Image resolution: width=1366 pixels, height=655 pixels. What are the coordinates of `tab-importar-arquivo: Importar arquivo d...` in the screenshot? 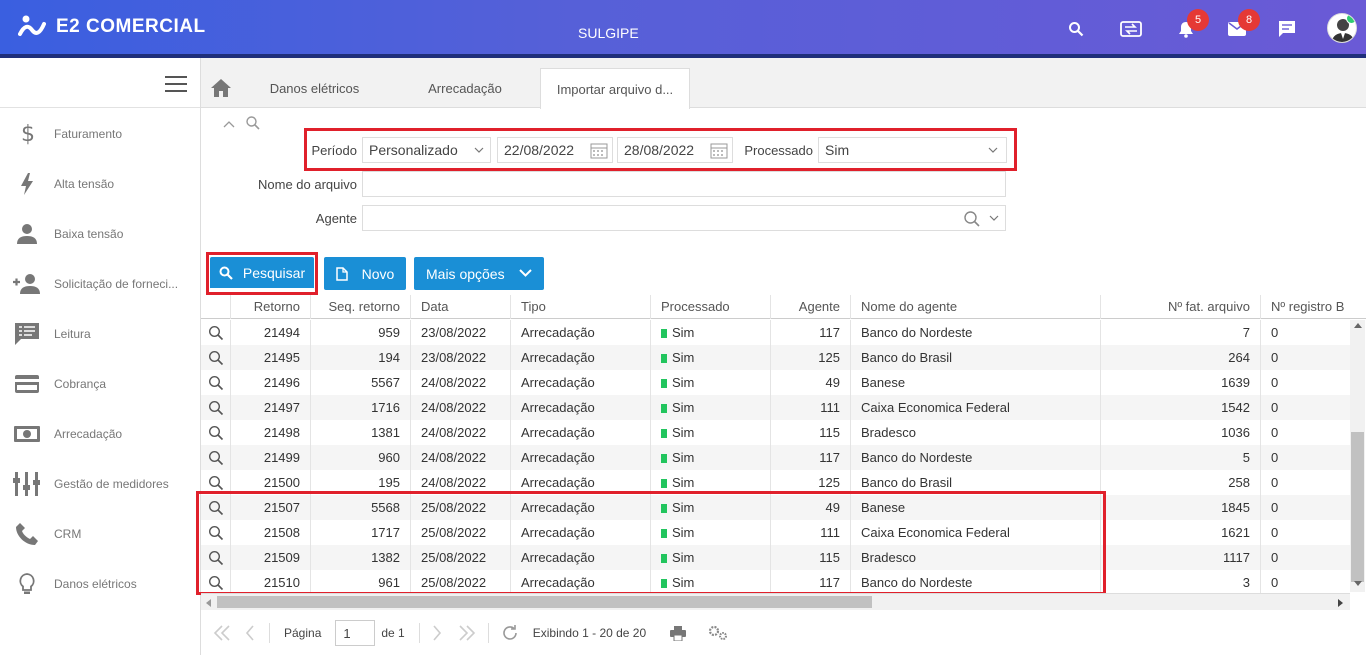 It's located at (615, 88).